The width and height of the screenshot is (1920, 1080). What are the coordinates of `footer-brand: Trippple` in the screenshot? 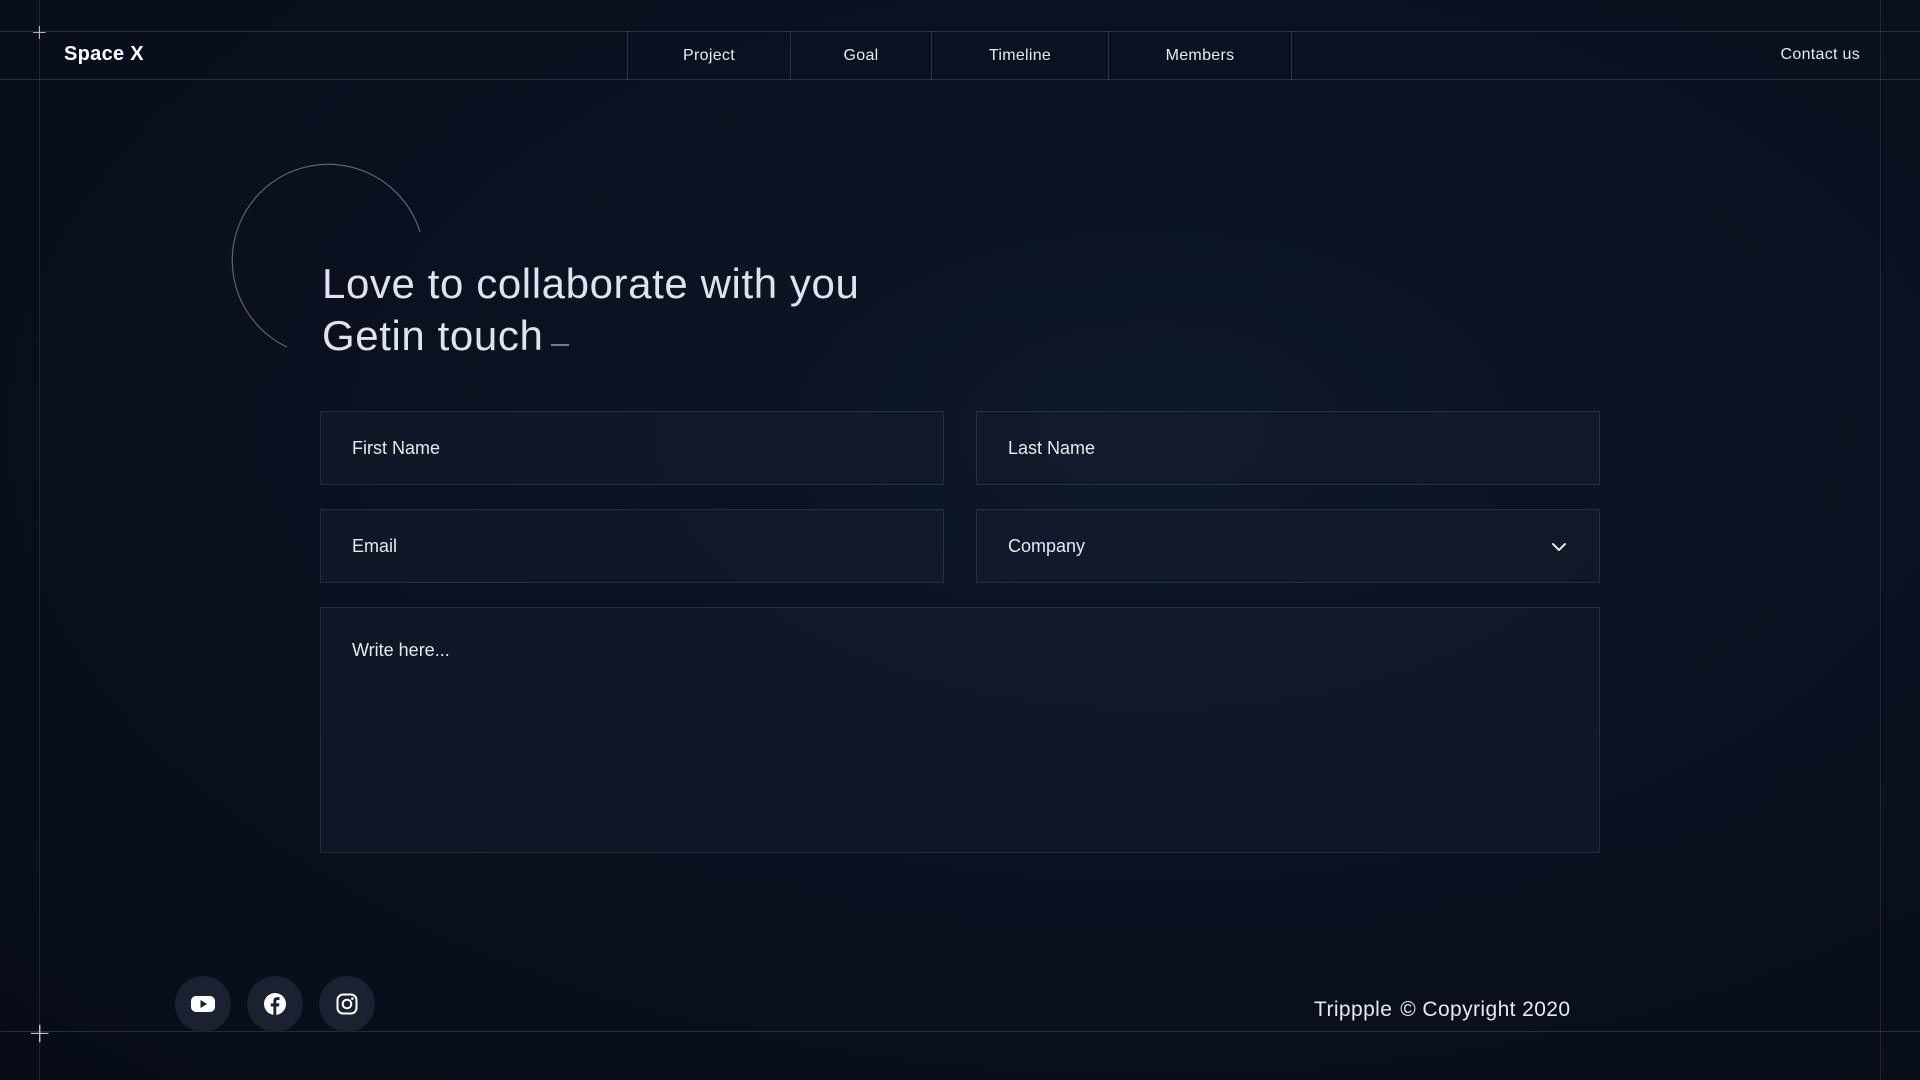 It's located at (1353, 1009).